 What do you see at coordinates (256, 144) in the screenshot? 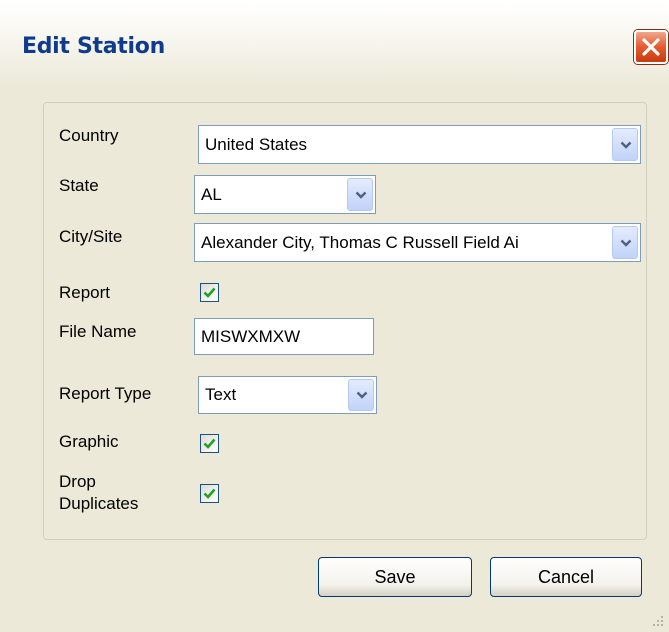
I see `country-value: United States` at bounding box center [256, 144].